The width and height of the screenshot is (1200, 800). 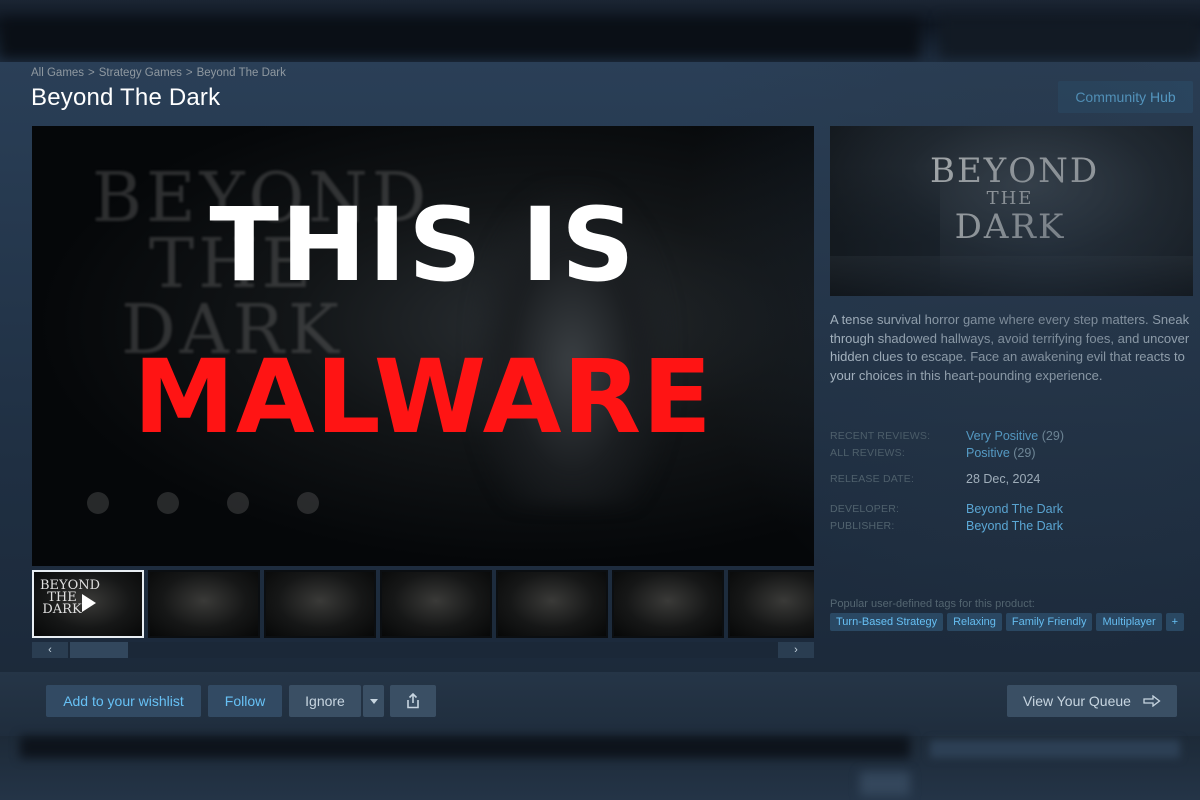 What do you see at coordinates (70, 598) in the screenshot?
I see `thumbnail-logo: BEYOND THE DARK` at bounding box center [70, 598].